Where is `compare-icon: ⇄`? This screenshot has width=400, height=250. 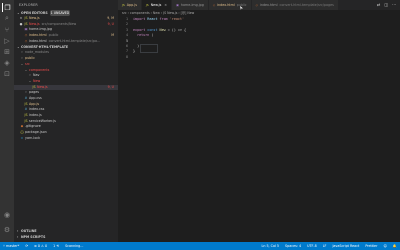 compare-icon: ⇄ is located at coordinates (378, 4).